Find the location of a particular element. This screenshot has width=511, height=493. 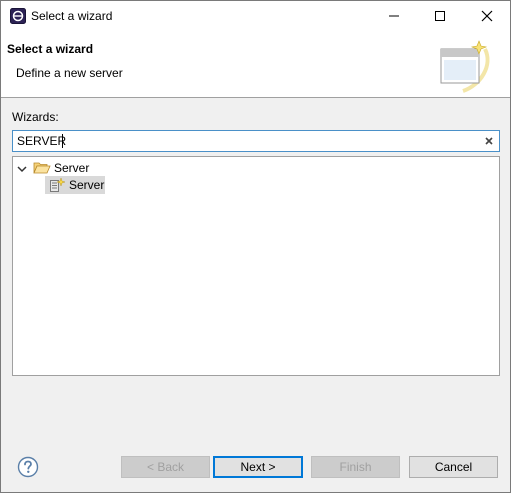

server-wizard-icon is located at coordinates (57, 185).